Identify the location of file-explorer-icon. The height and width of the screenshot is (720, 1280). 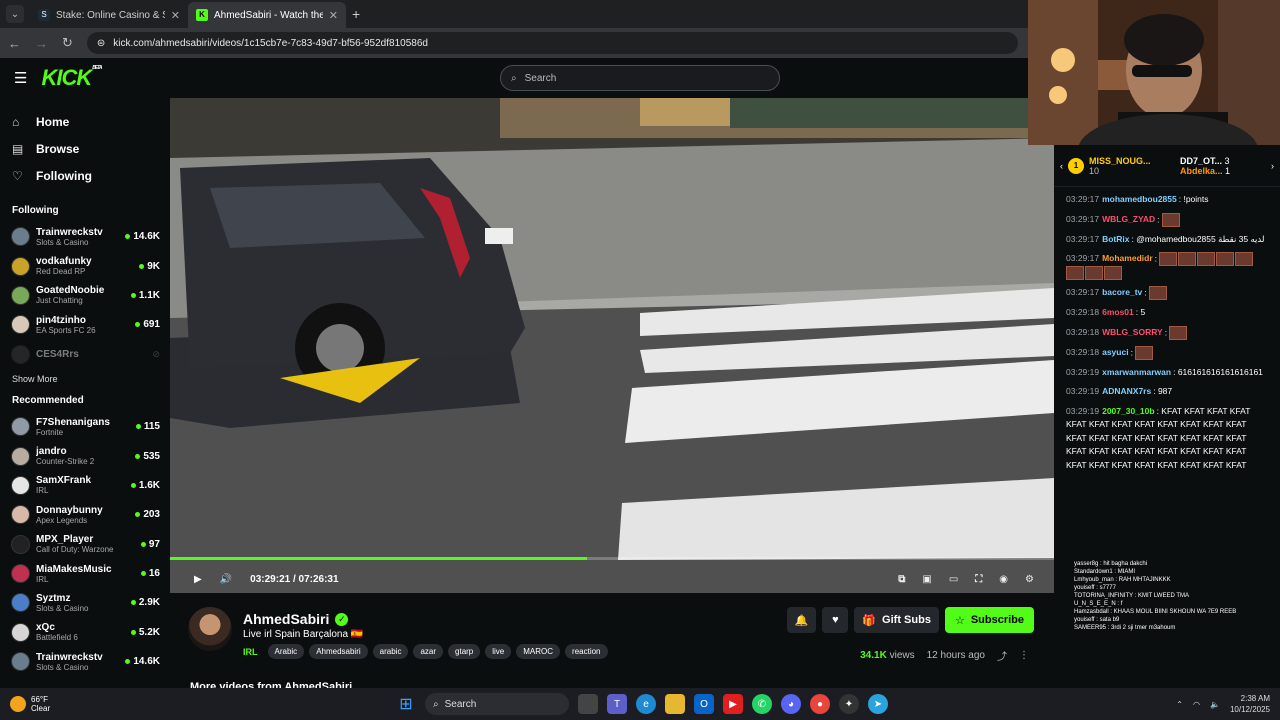
(675, 704).